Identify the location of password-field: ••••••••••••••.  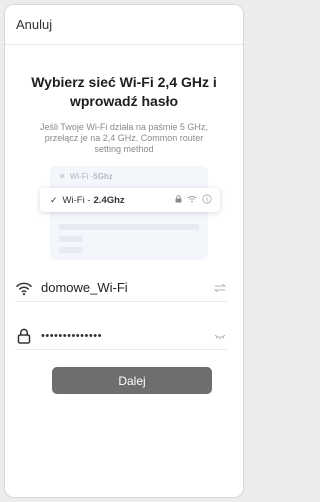
(121, 336).